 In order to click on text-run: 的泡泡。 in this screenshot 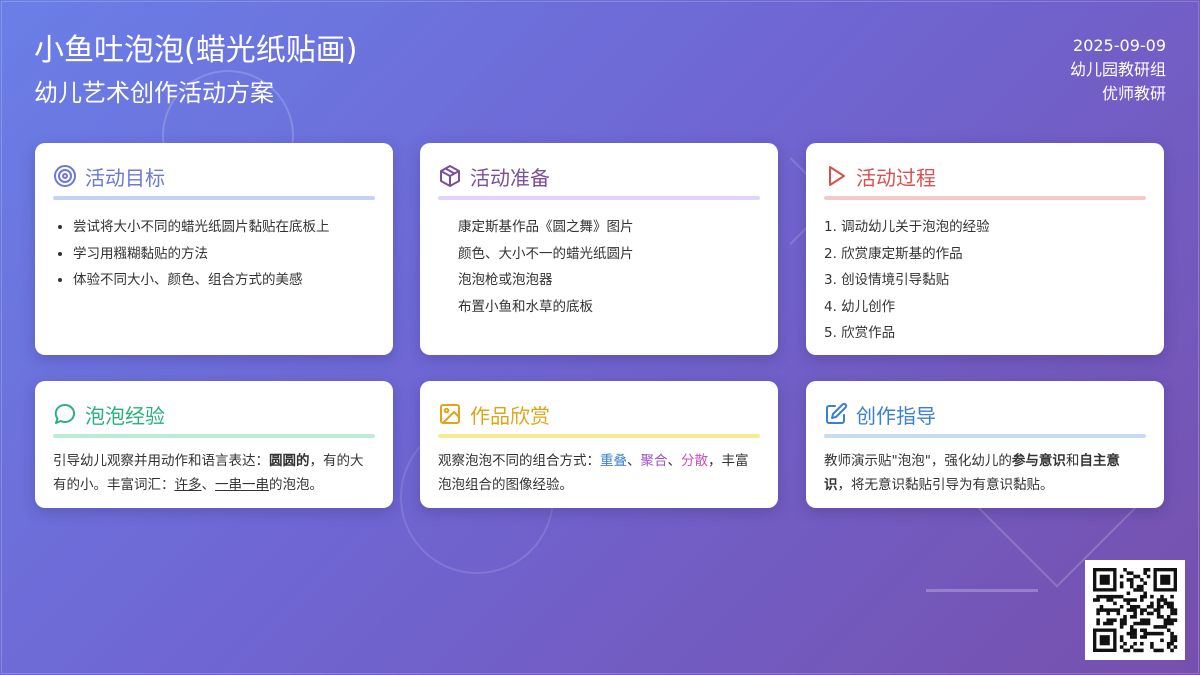, I will do `click(296, 484)`.